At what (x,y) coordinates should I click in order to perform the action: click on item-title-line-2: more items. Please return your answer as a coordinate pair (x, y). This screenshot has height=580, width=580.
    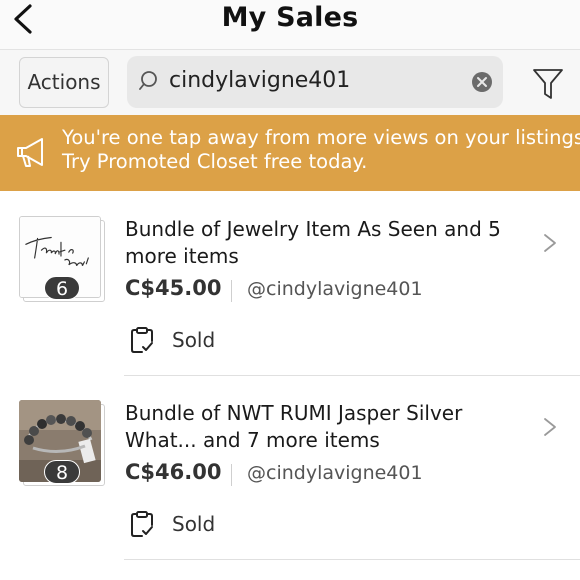
    Looking at the image, I should click on (182, 256).